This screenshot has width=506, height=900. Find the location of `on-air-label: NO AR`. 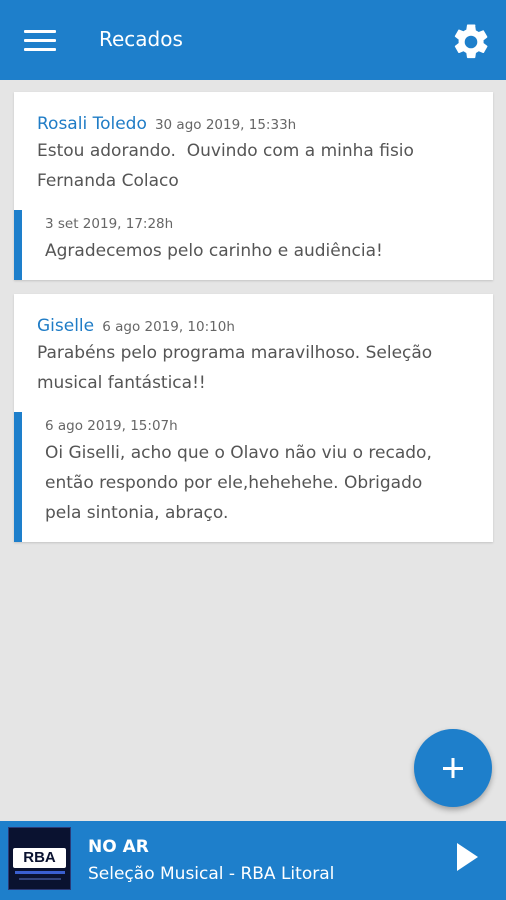

on-air-label: NO AR is located at coordinates (118, 847).